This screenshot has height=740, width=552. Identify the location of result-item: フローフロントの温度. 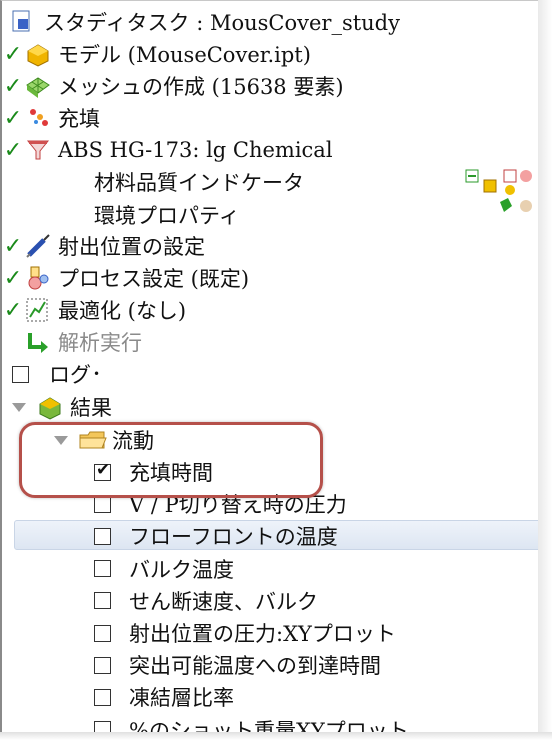
(216, 536).